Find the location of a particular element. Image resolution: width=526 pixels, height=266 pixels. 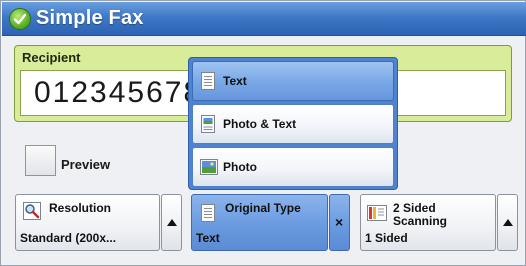

menu-item-label: Photo is located at coordinates (240, 167).